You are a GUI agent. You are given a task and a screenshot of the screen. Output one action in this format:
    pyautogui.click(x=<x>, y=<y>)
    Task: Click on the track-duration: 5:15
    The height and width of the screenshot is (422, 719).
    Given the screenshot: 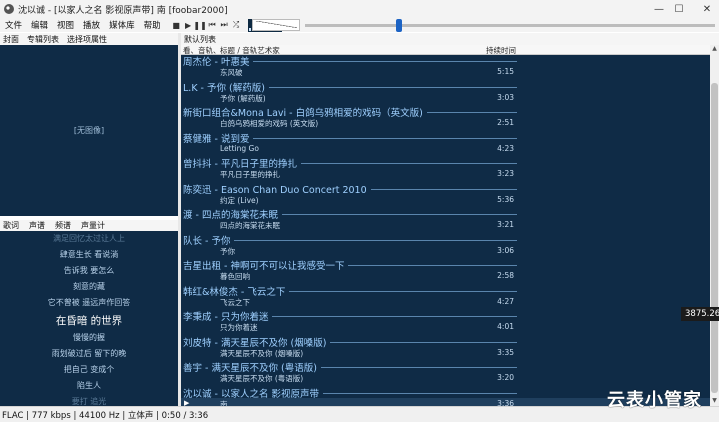 What is the action you would take?
    pyautogui.click(x=505, y=71)
    